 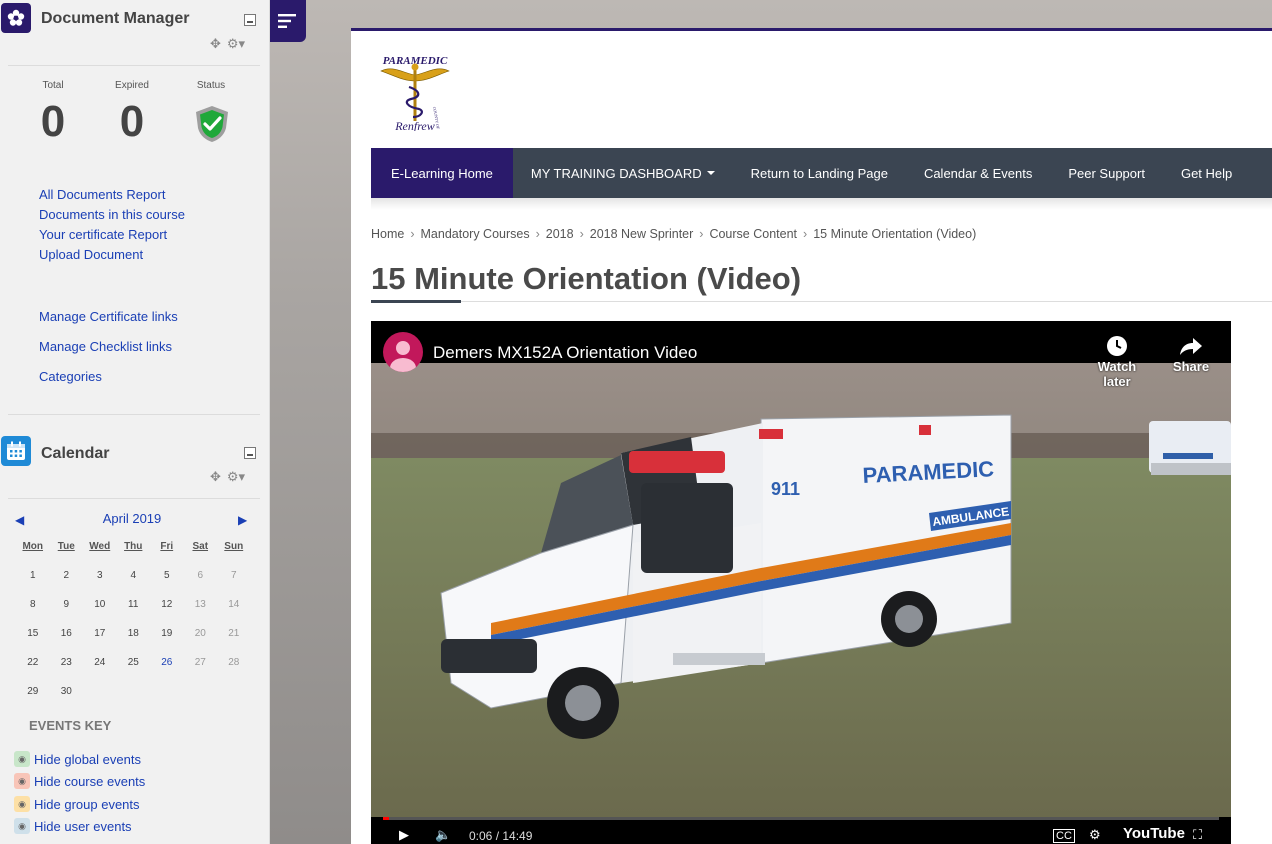 I want to click on calendar-month-label: April 2019, so click(x=132, y=518).